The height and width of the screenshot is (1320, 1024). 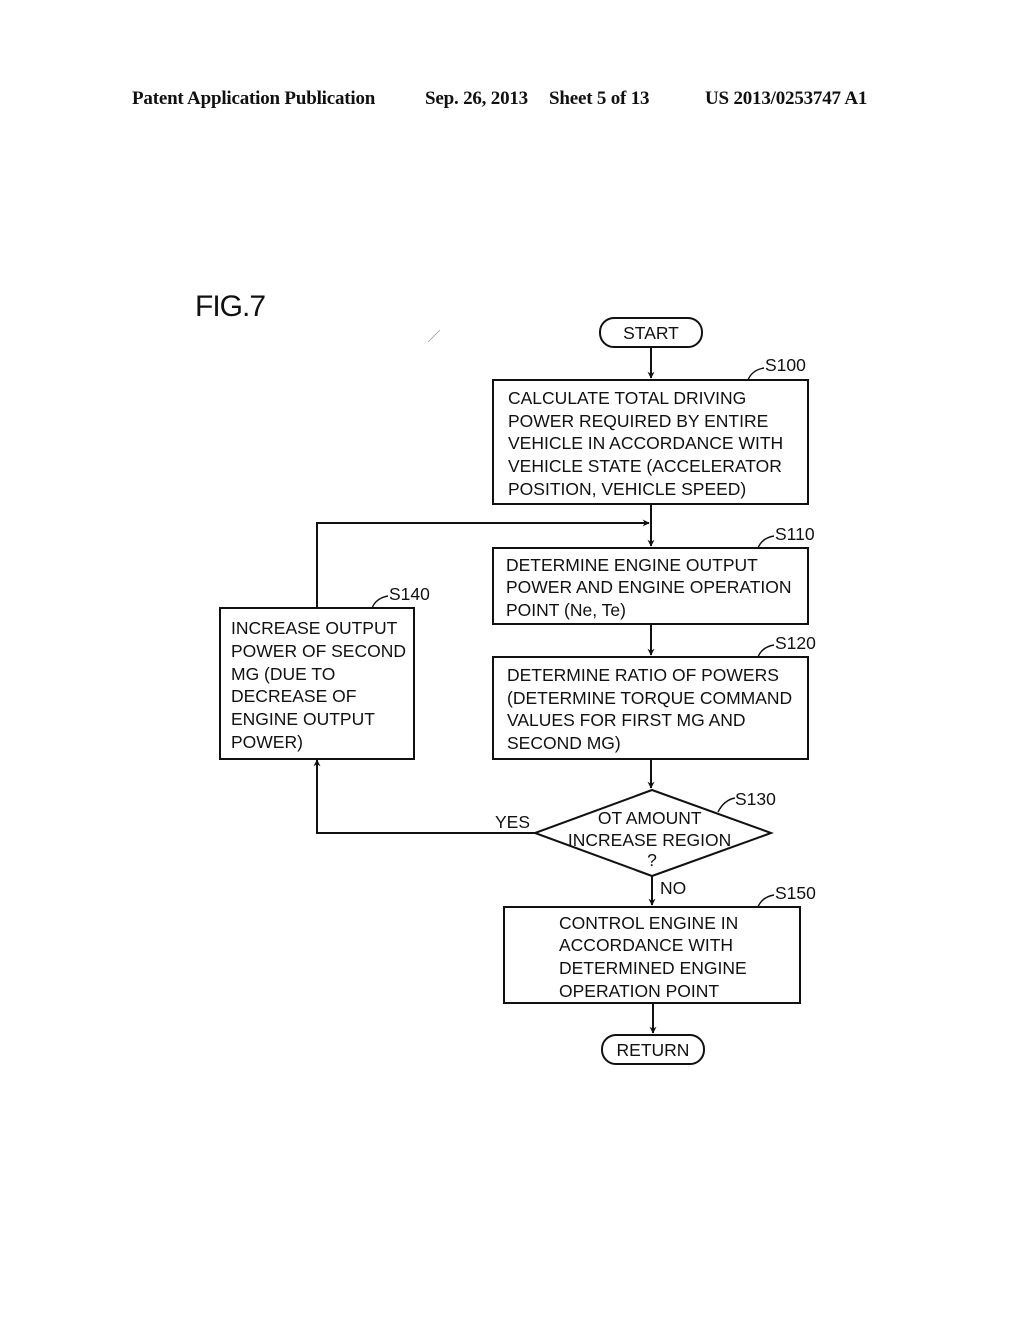 What do you see at coordinates (726, 805) in the screenshot?
I see `decision-s130-leader` at bounding box center [726, 805].